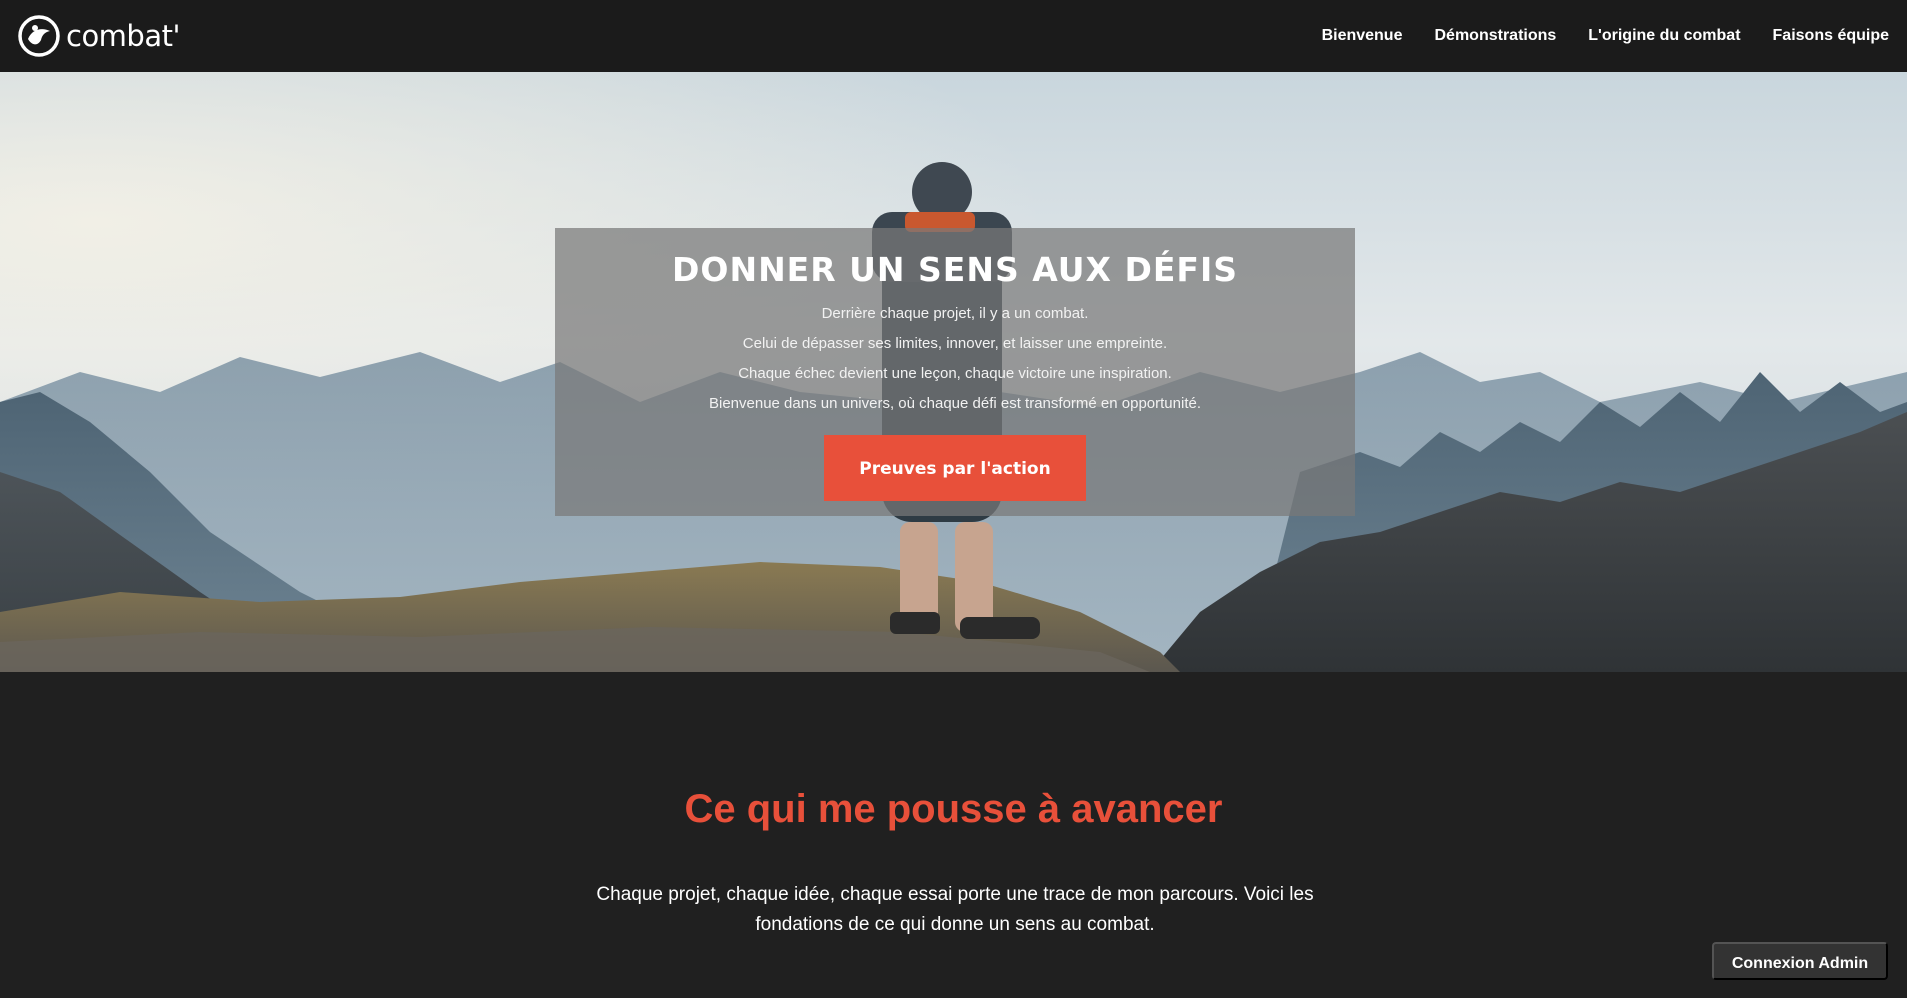  I want to click on hero-title: DONNER UN SENS AUX DÉFIS, so click(955, 269).